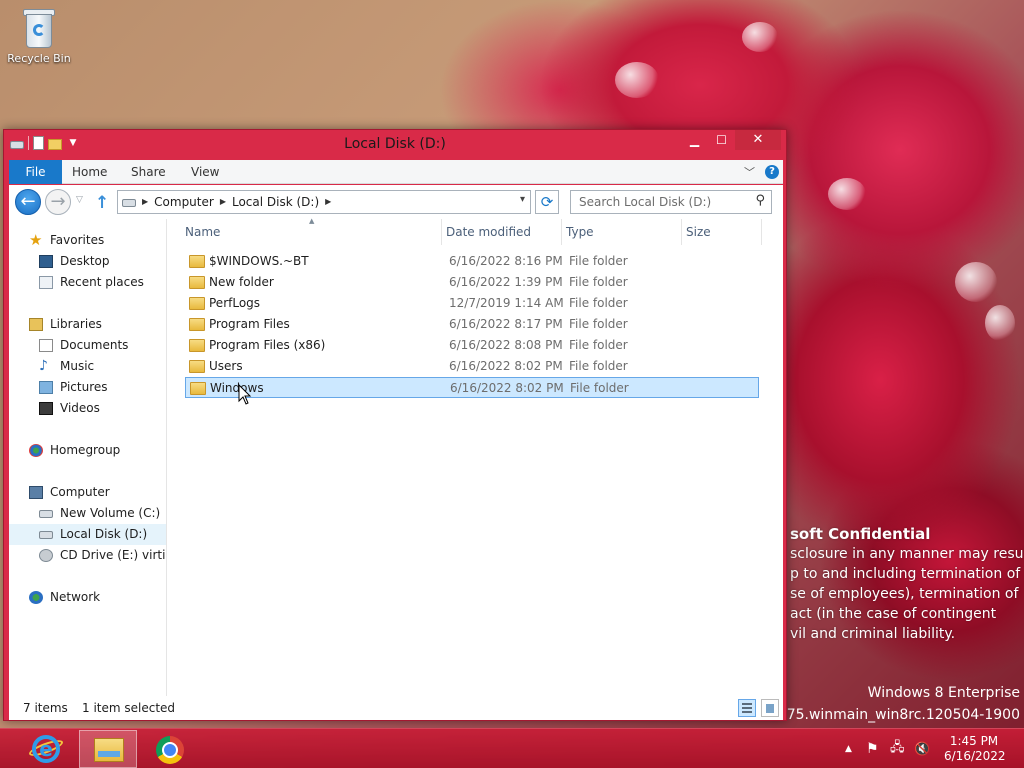  I want to click on large-icons-view-button, so click(770, 708).